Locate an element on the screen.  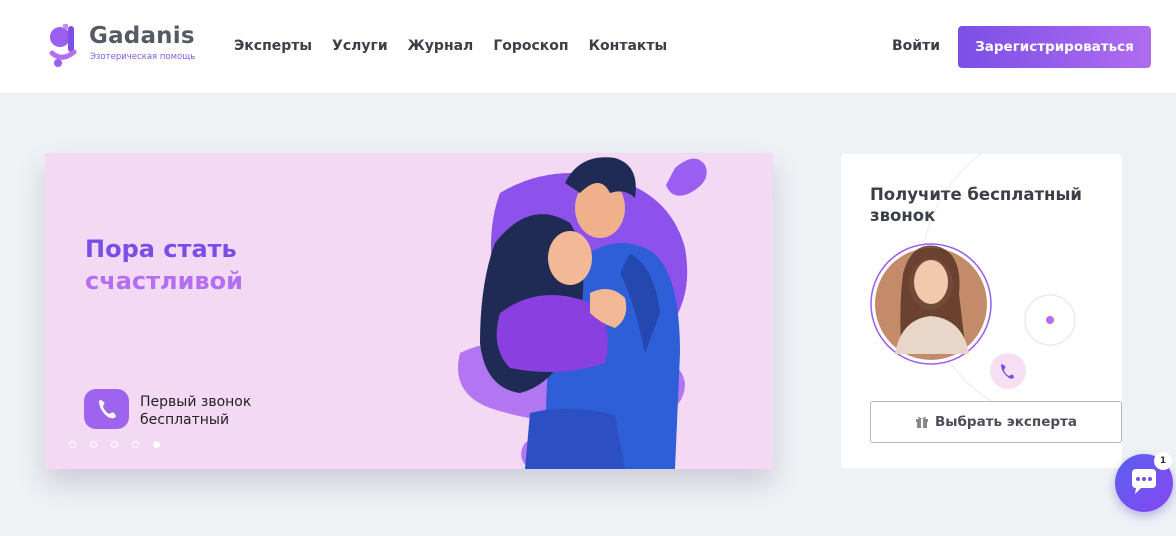
hero-title-line2: счастливой is located at coordinates (164, 281).